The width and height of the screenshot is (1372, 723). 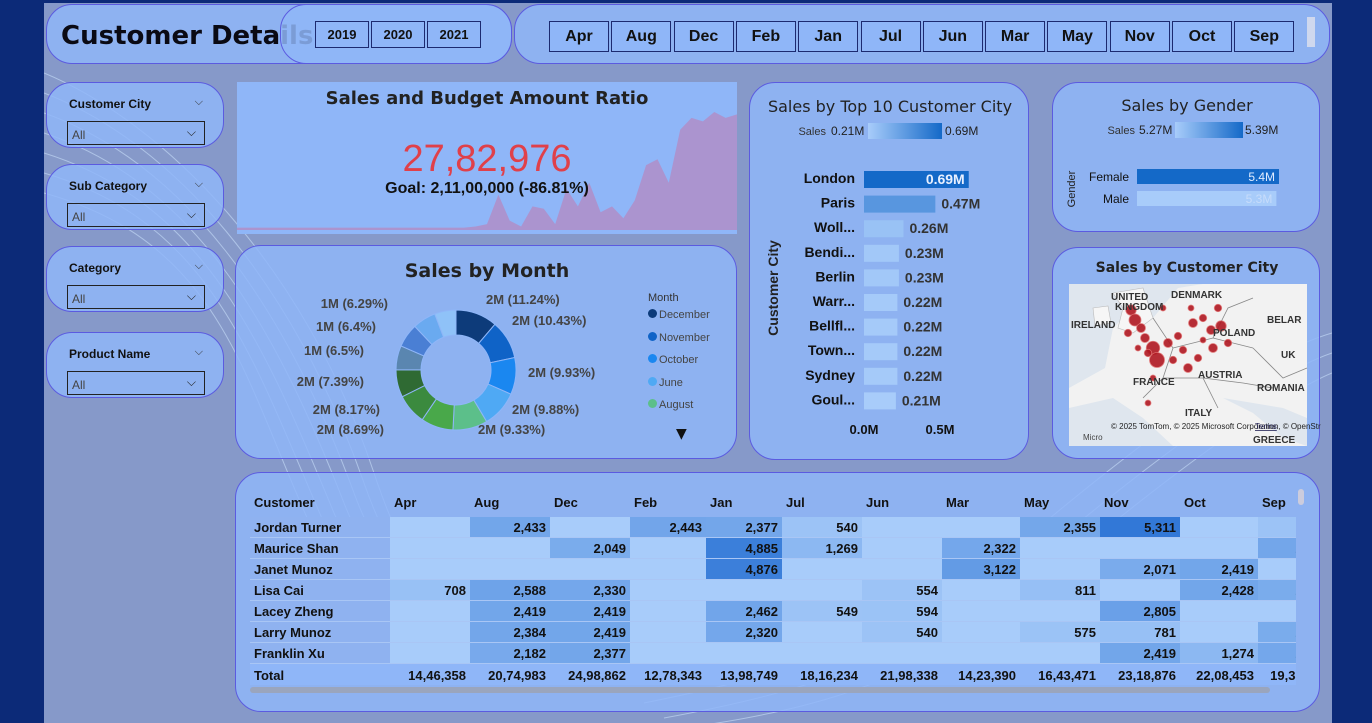 What do you see at coordinates (668, 502) in the screenshot?
I see `column-header: Feb` at bounding box center [668, 502].